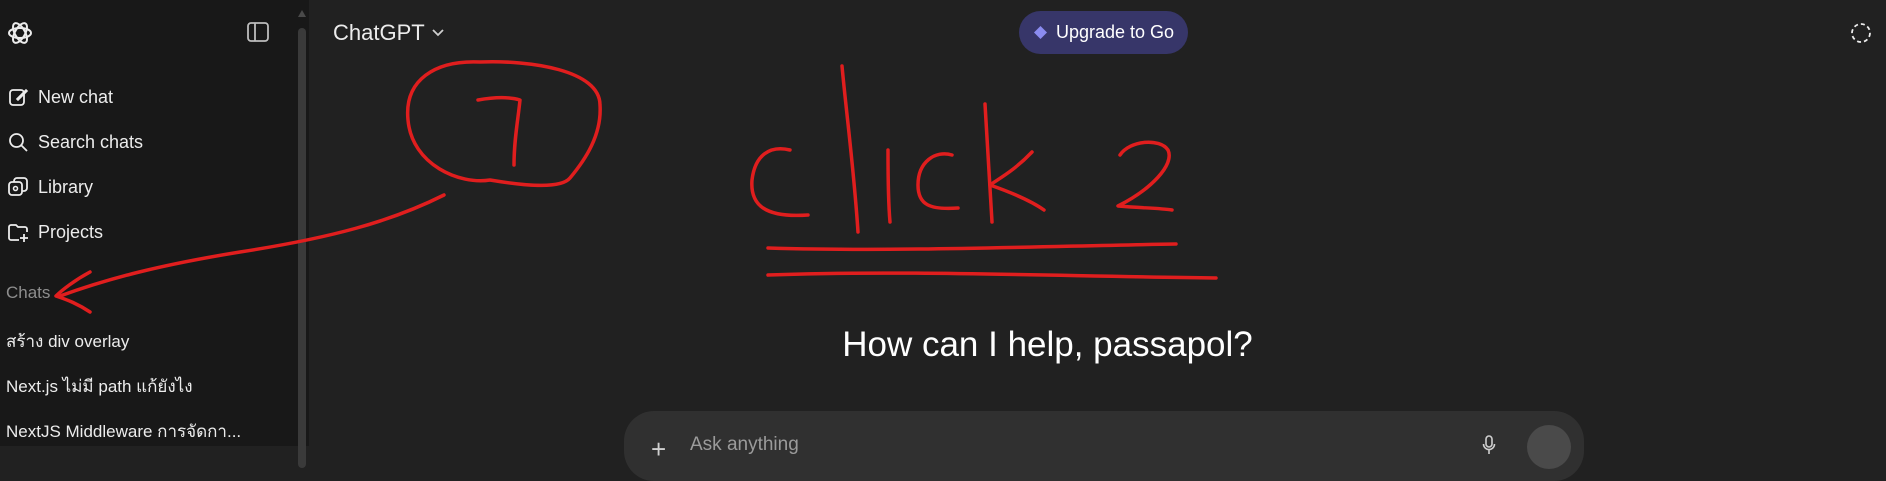 This screenshot has height=481, width=1886. What do you see at coordinates (99, 386) in the screenshot?
I see `chat-history-item: Next.js ไม่มี path แก้ยังไง` at bounding box center [99, 386].